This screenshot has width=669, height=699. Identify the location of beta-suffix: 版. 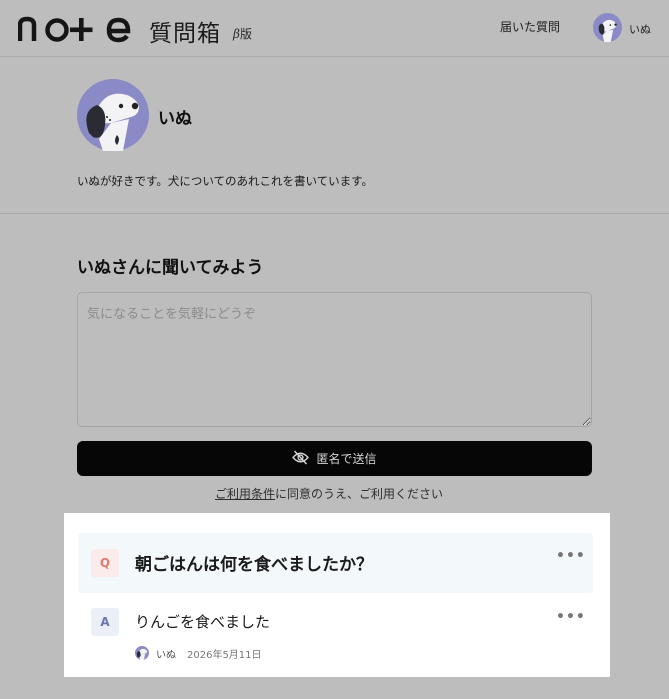
(245, 34).